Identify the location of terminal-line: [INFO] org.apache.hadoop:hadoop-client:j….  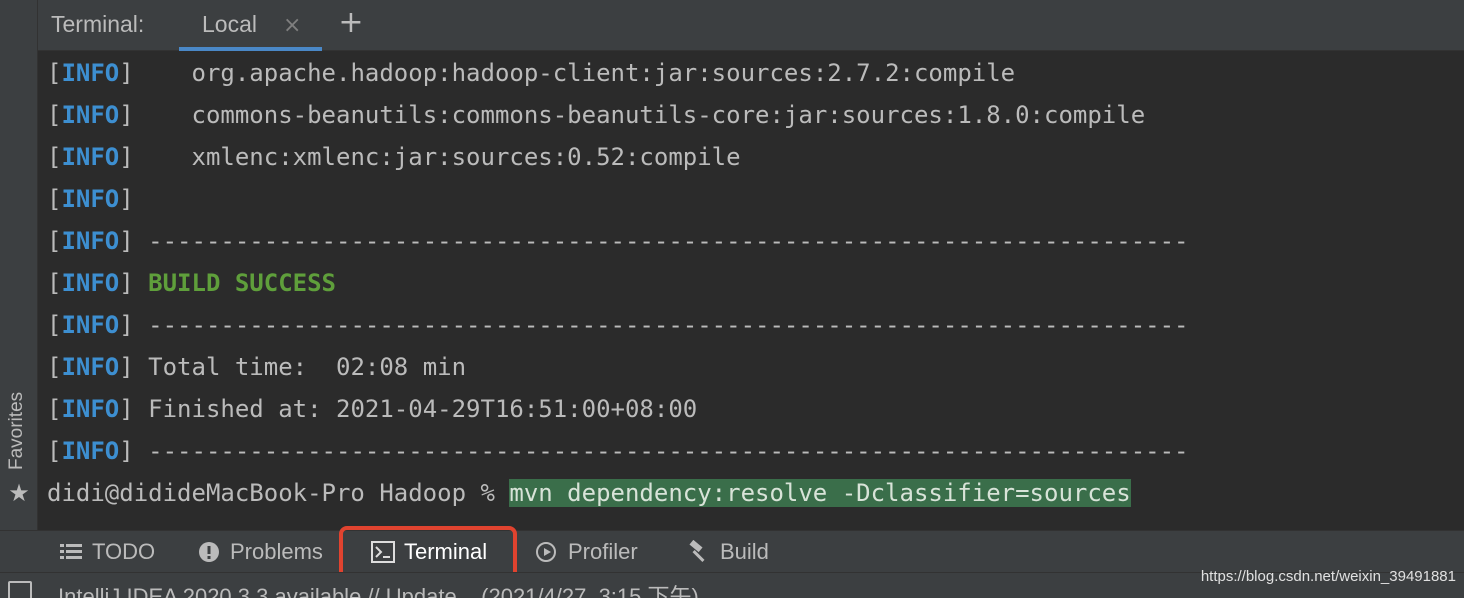
(531, 73).